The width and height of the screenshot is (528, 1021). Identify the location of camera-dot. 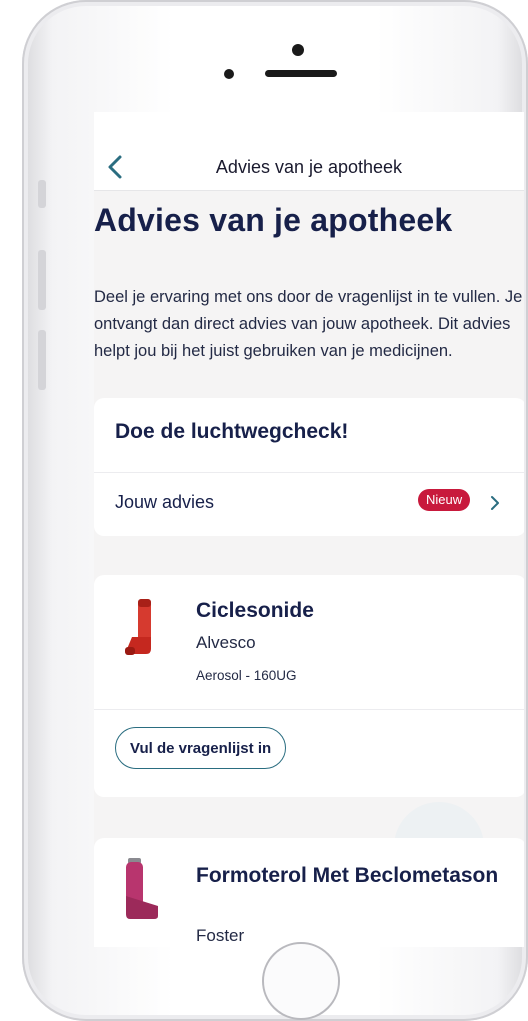
(298, 50).